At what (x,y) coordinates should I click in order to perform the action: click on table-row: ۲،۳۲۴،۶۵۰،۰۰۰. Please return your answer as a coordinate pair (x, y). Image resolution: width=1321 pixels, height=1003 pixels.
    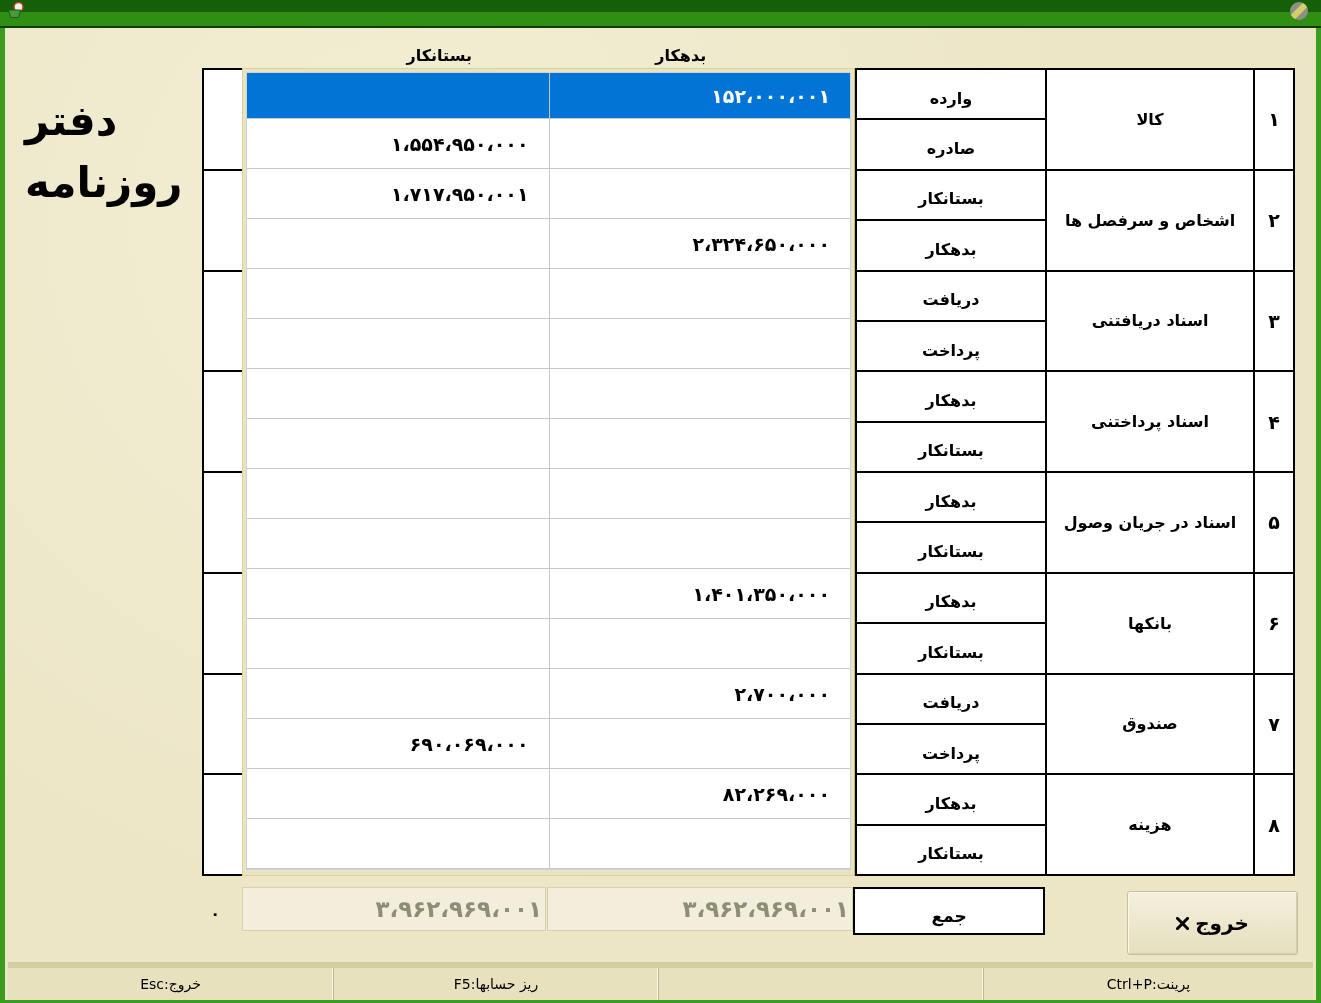
    Looking at the image, I should click on (548, 244).